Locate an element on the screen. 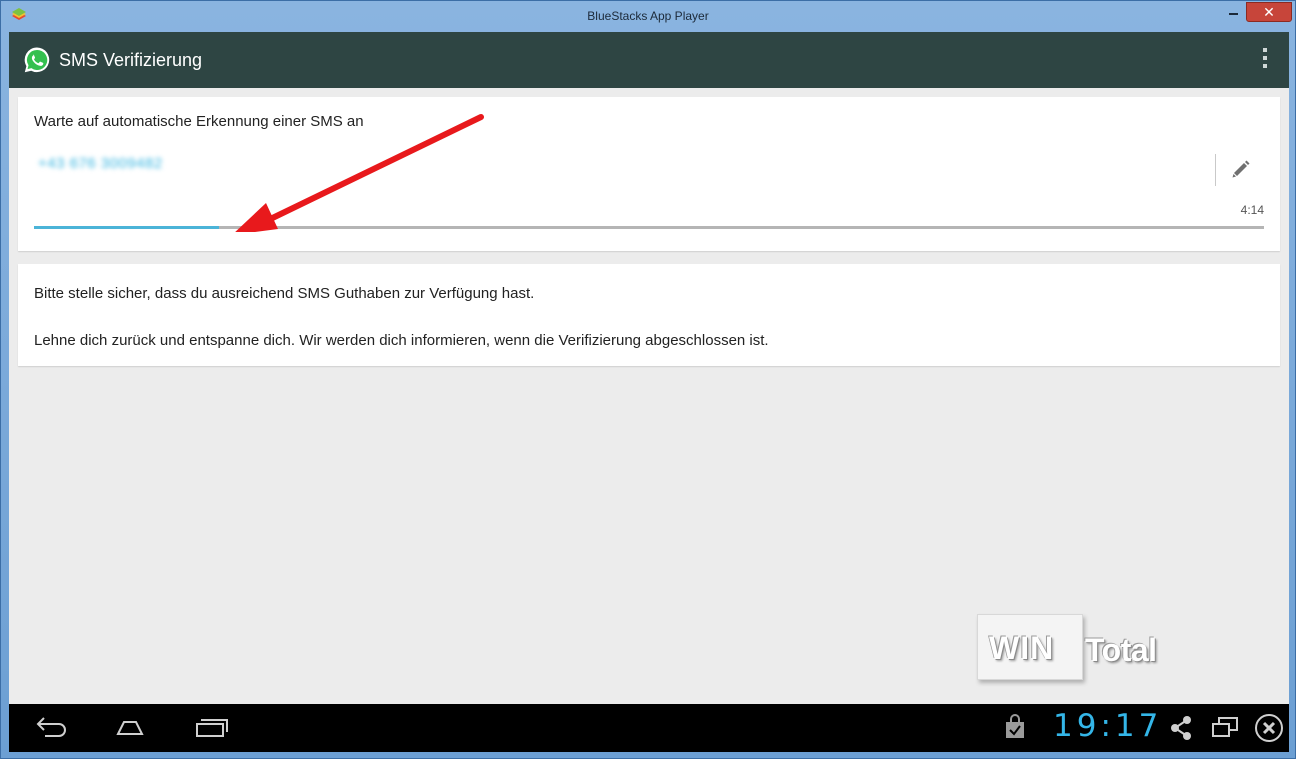 The width and height of the screenshot is (1296, 759). recent-apps-icon is located at coordinates (210, 728).